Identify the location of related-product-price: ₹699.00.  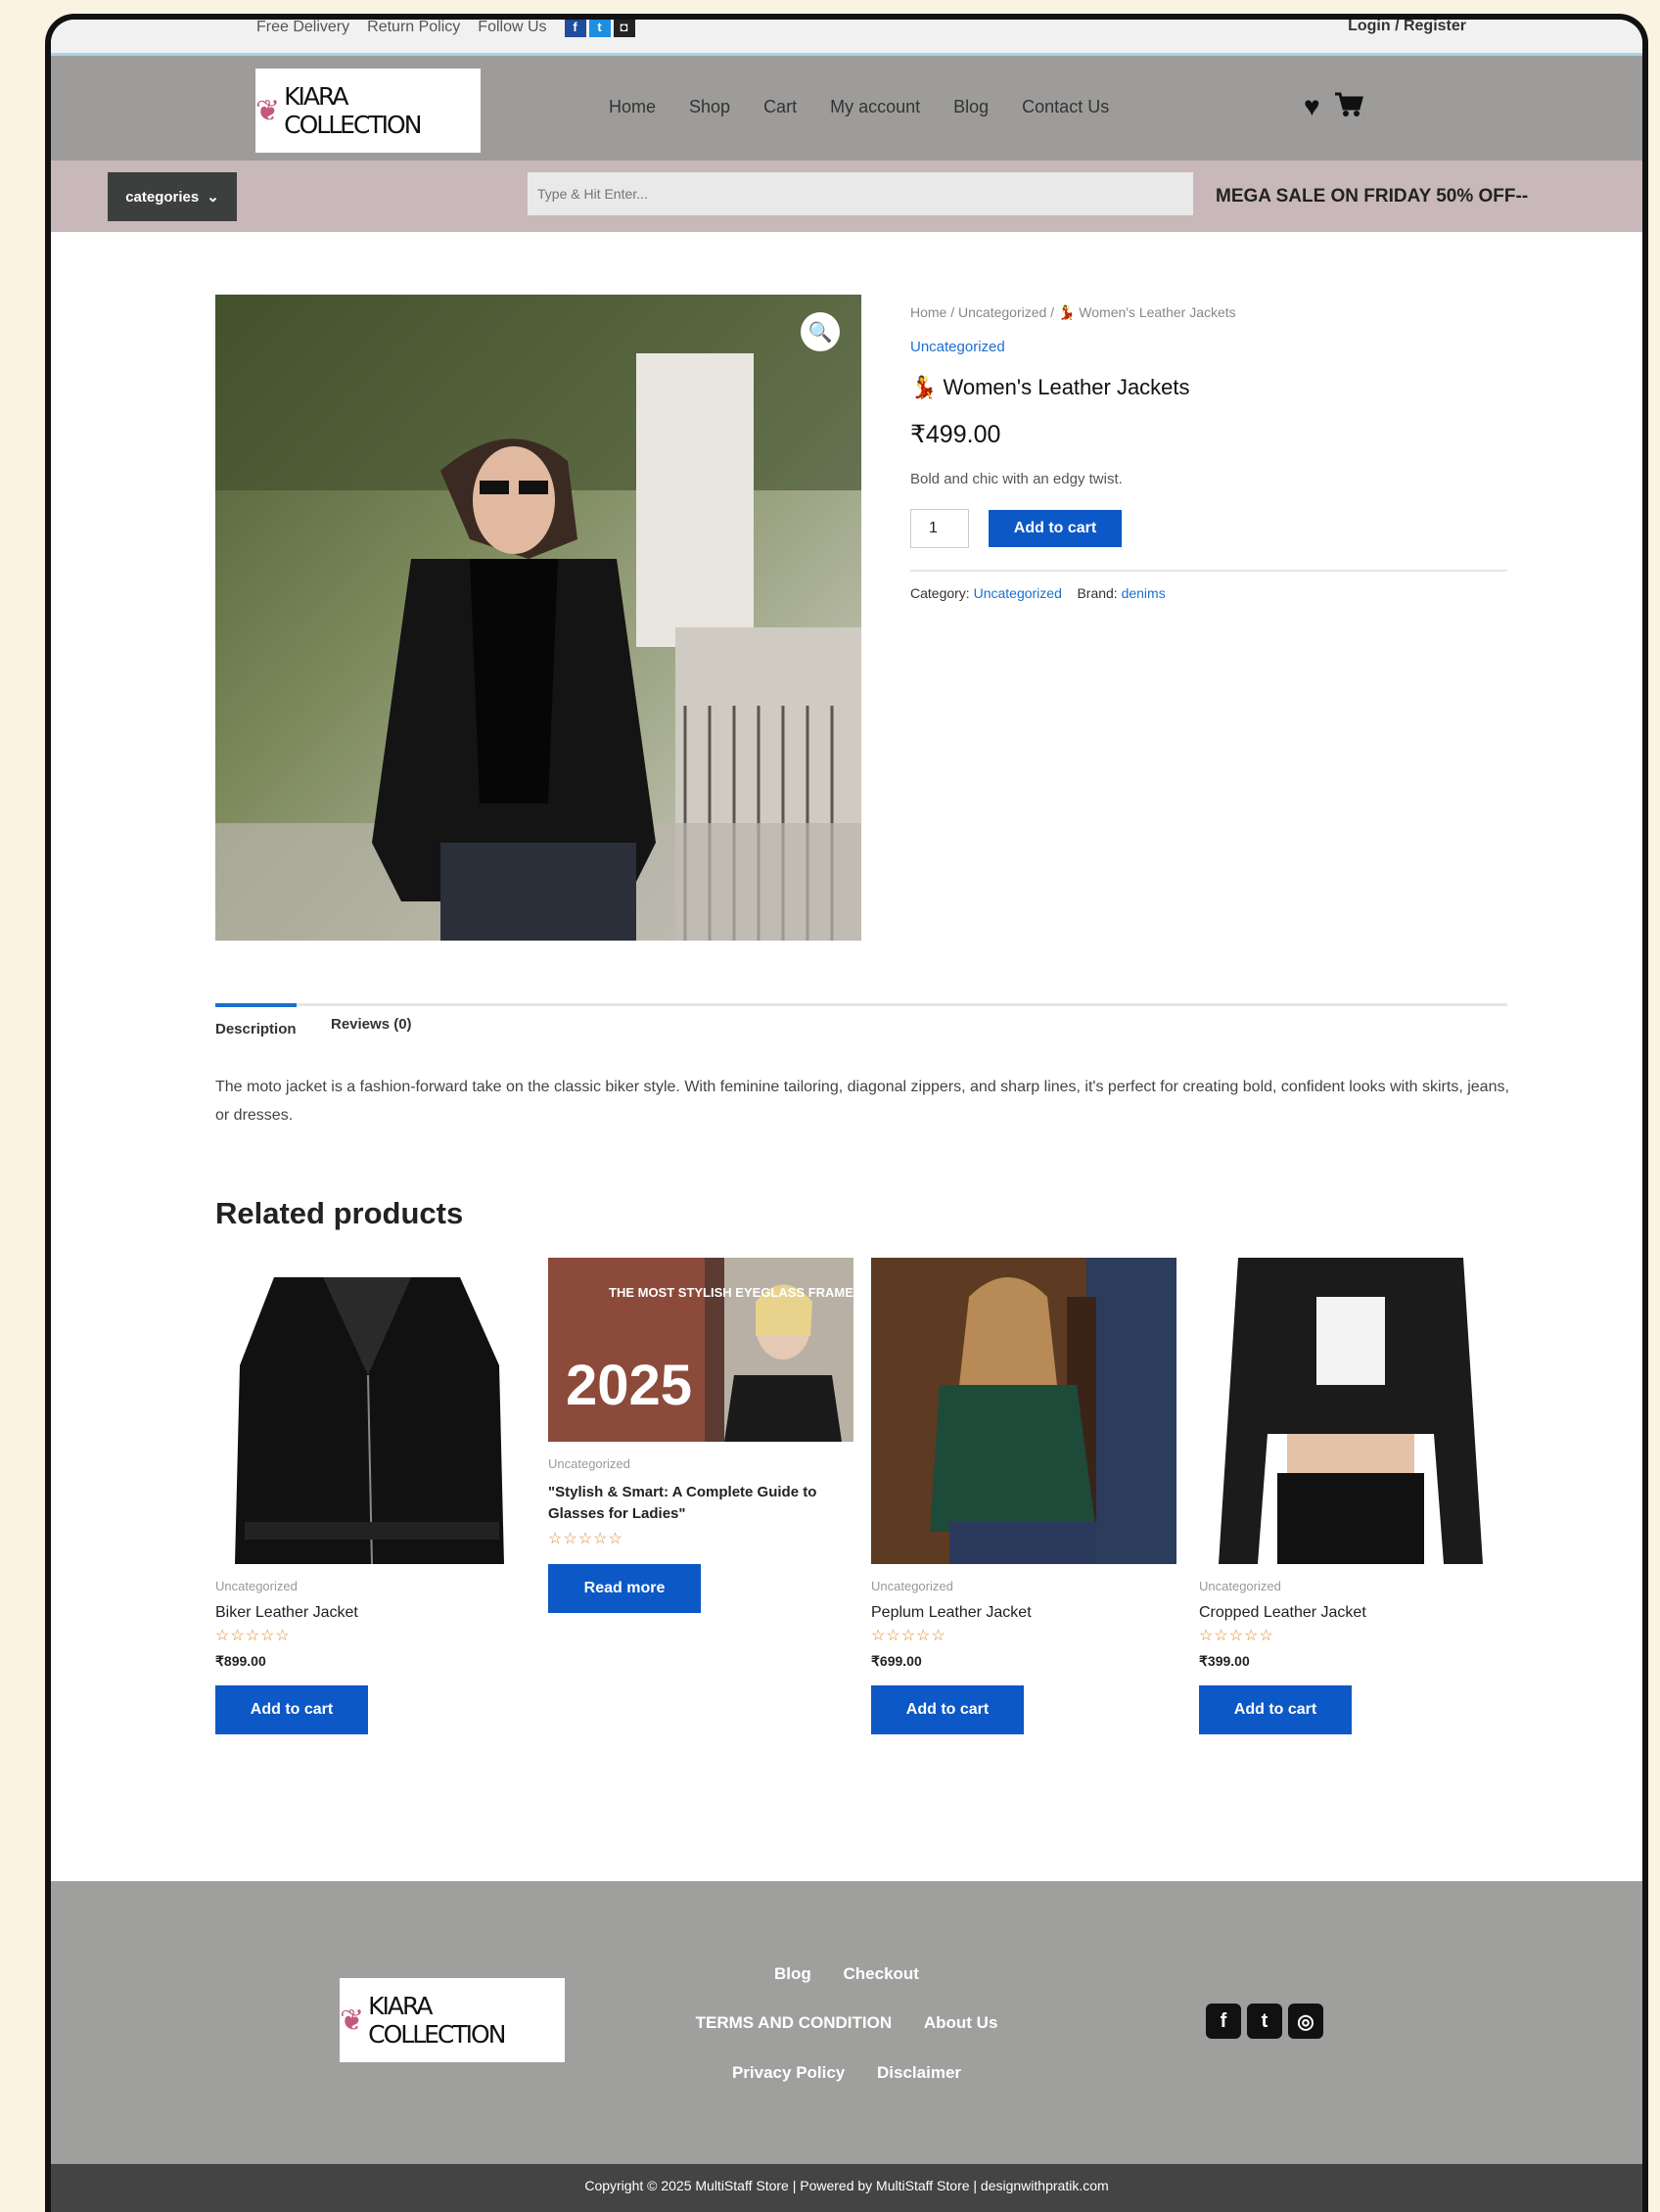
(896, 1661).